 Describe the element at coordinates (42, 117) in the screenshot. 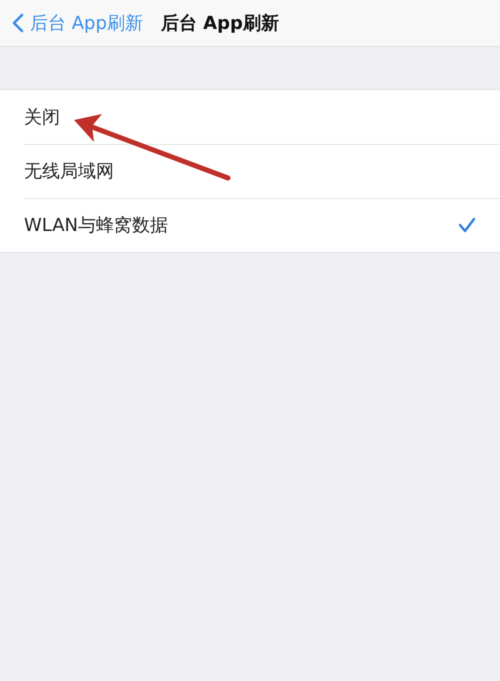

I see `option-label: 关闭` at that location.